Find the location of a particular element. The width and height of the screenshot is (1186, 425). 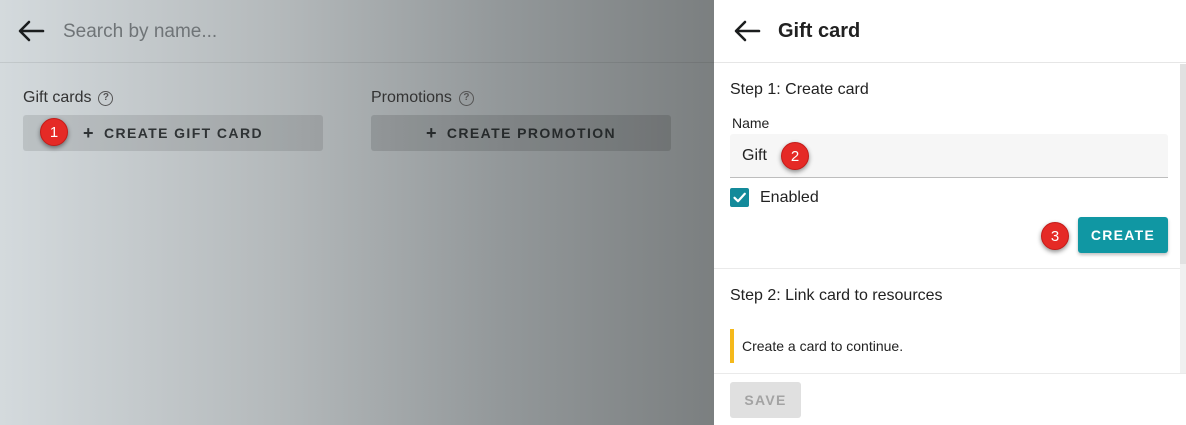

save-button: SAVE is located at coordinates (765, 400).